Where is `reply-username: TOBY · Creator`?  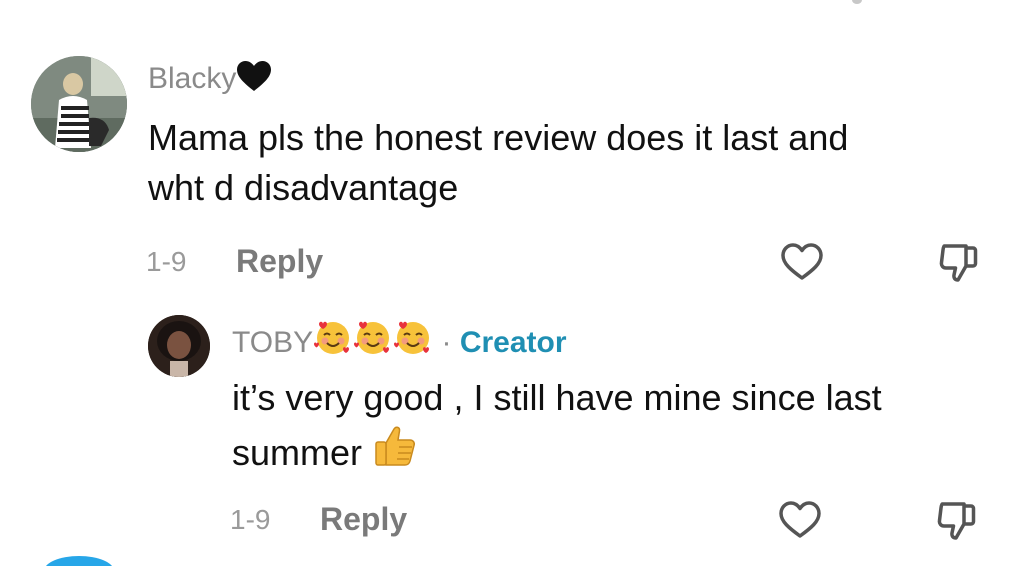
reply-username: TOBY · Creator is located at coordinates (399, 341).